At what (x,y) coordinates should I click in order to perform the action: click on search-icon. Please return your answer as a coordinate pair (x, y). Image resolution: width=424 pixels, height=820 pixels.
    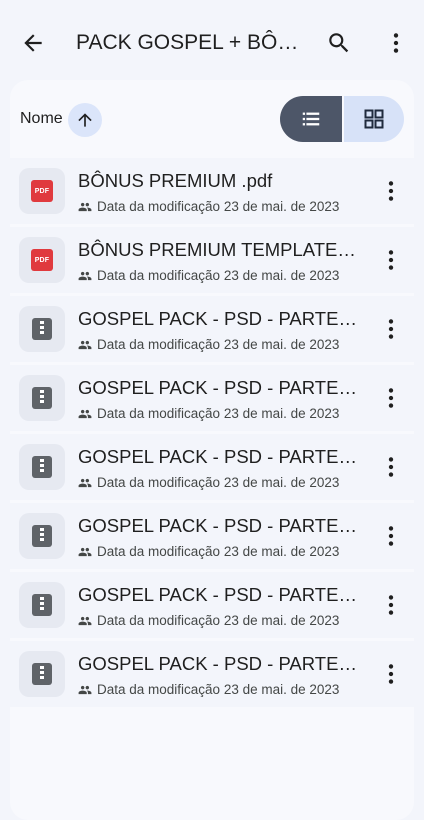
    Looking at the image, I should click on (339, 43).